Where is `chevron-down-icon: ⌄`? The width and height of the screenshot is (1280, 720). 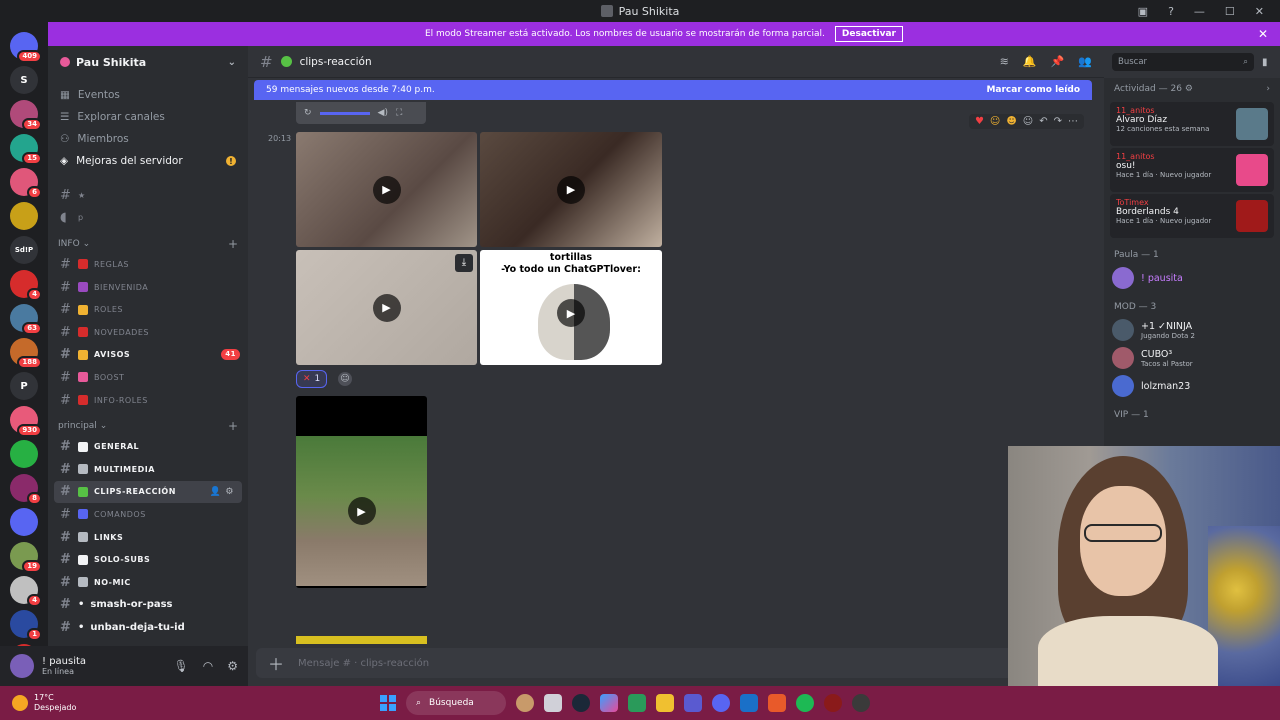 chevron-down-icon: ⌄ is located at coordinates (232, 62).